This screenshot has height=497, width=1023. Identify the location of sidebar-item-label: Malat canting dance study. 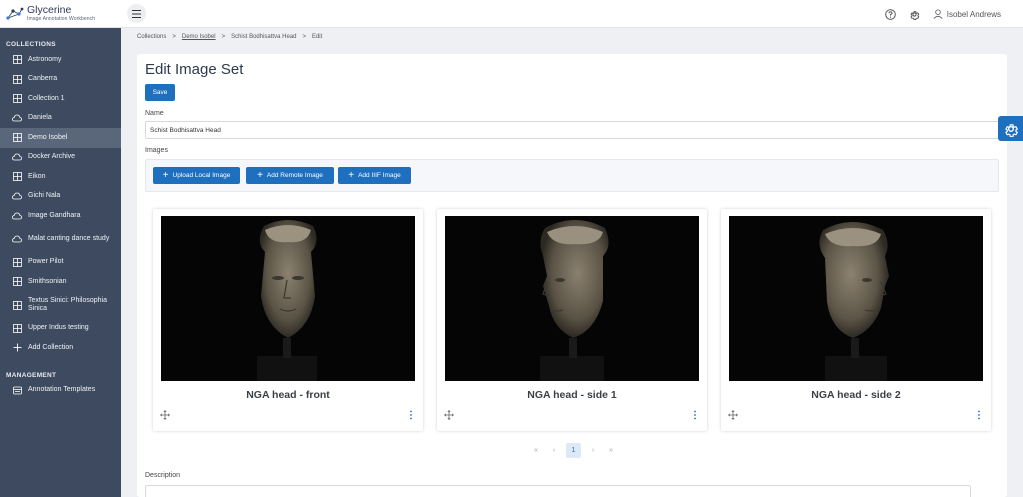
(69, 238).